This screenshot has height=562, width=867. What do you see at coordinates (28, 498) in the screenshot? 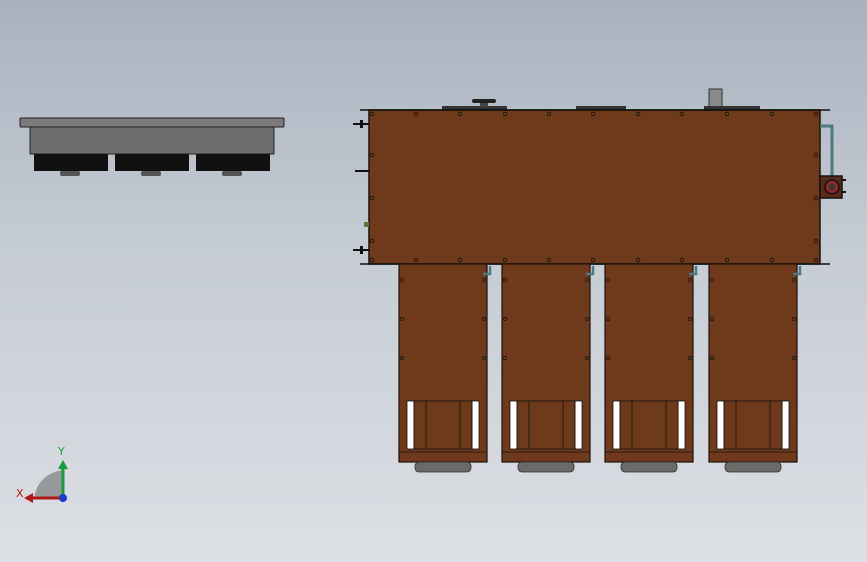
I see `x-axis-arrowhead` at bounding box center [28, 498].